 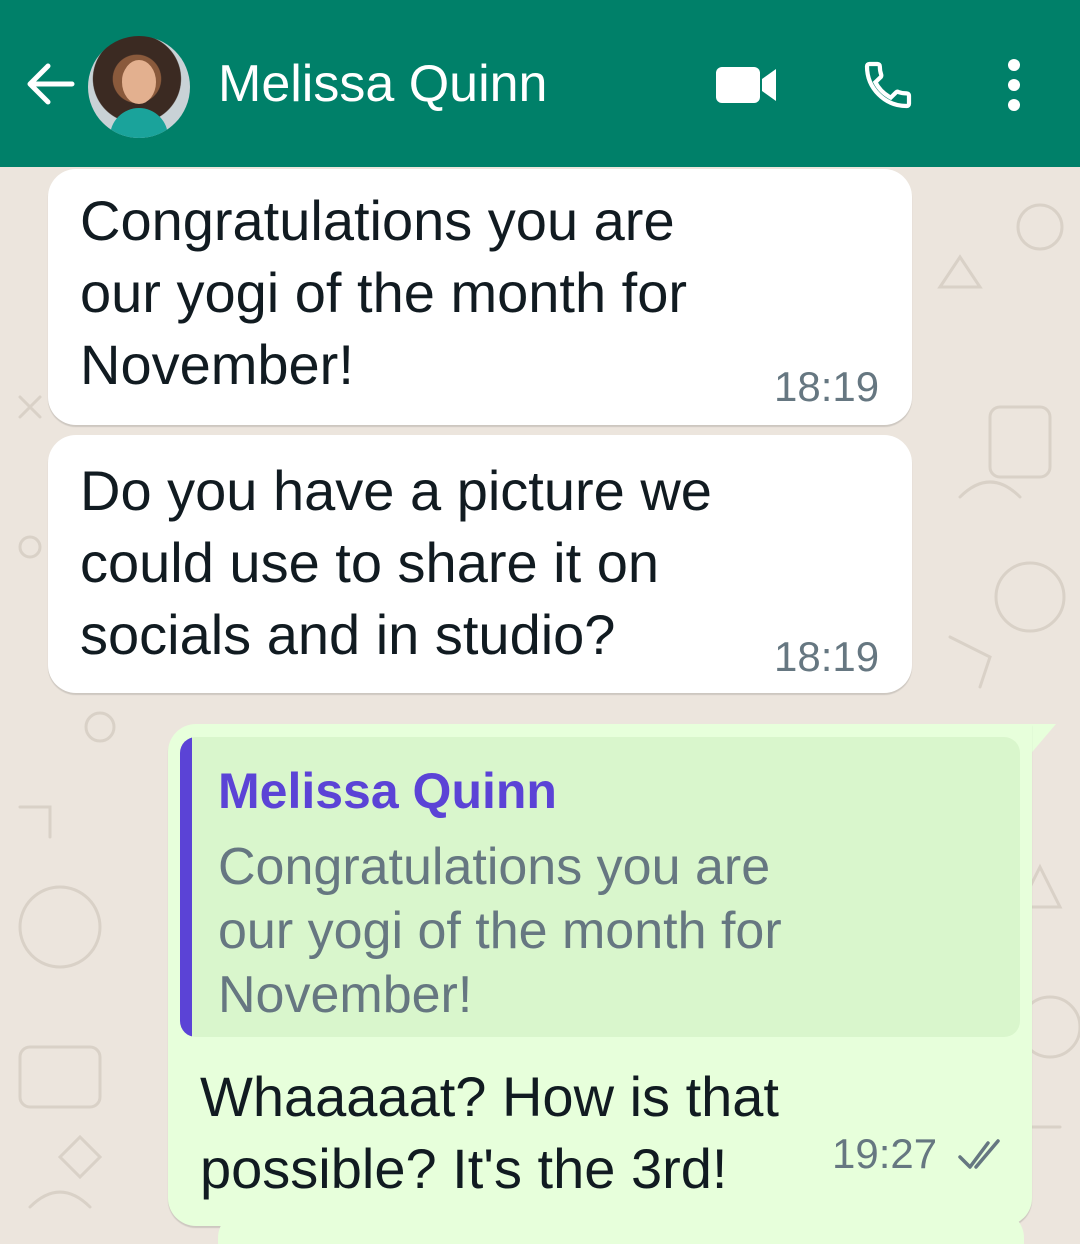 What do you see at coordinates (746, 85) in the screenshot?
I see `video-call-icon` at bounding box center [746, 85].